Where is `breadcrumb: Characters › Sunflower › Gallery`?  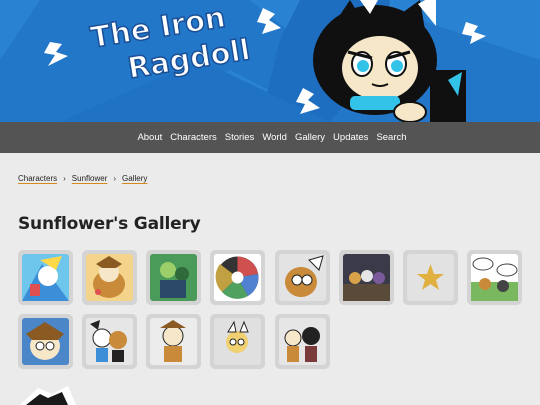 breadcrumb: Characters › Sunflower › Gallery is located at coordinates (82, 178).